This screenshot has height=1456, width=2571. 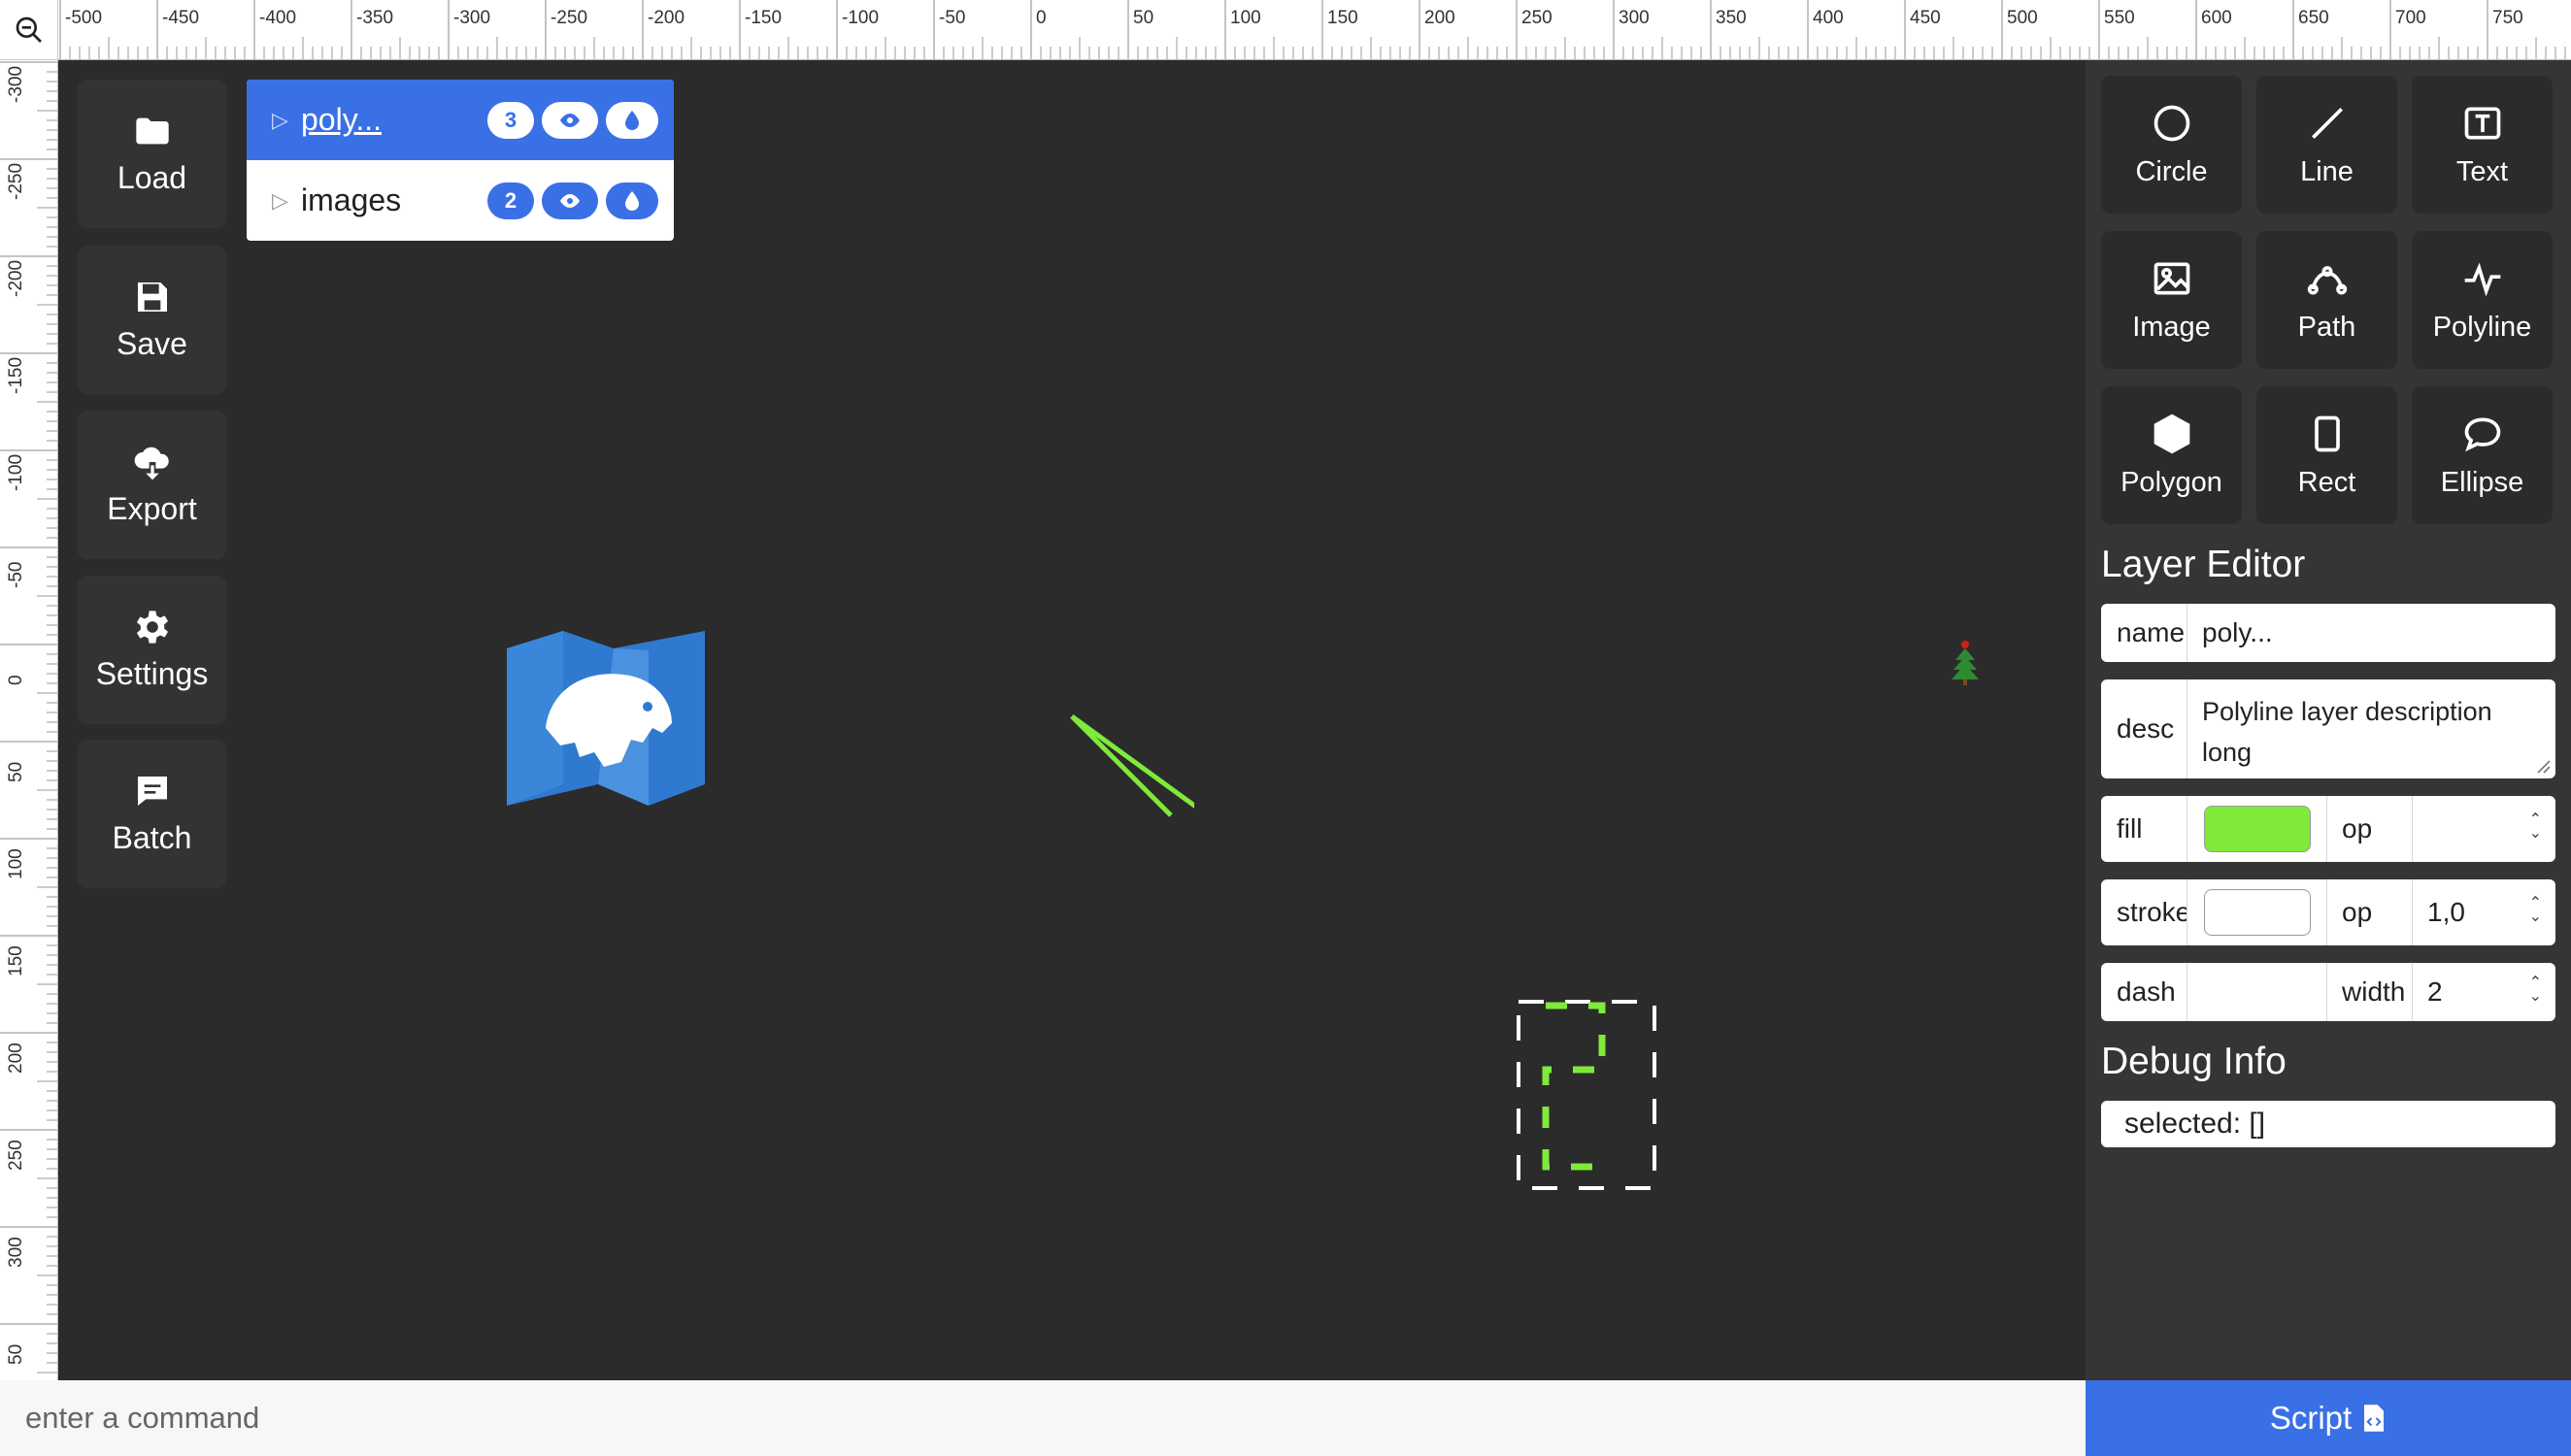 What do you see at coordinates (510, 120) in the screenshot?
I see `layer-count-badge: 3` at bounding box center [510, 120].